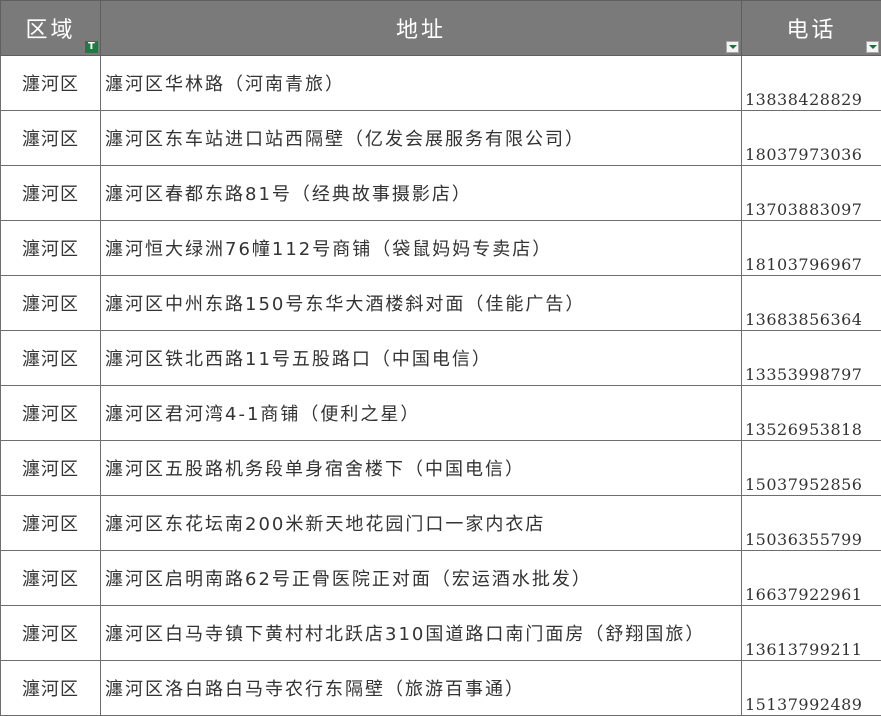 The image size is (881, 716). Describe the element at coordinates (811, 523) in the screenshot. I see `phone-cell: 15036355799` at that location.